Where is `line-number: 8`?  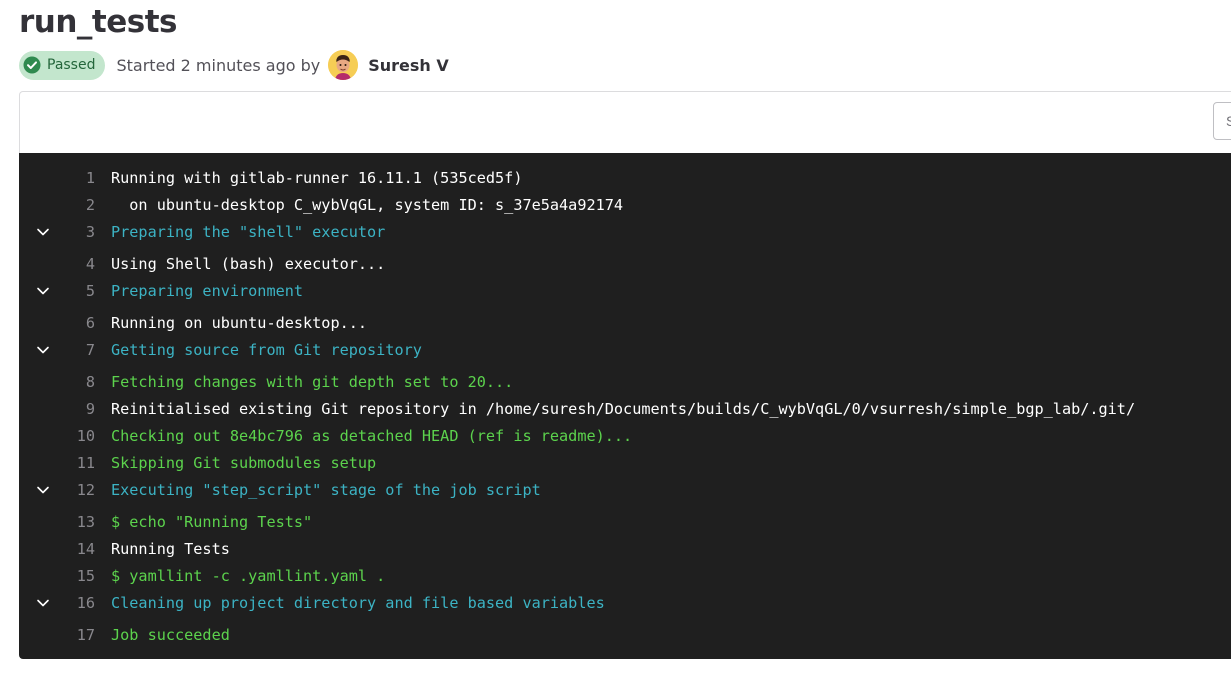
line-number: 8 is located at coordinates (57, 382).